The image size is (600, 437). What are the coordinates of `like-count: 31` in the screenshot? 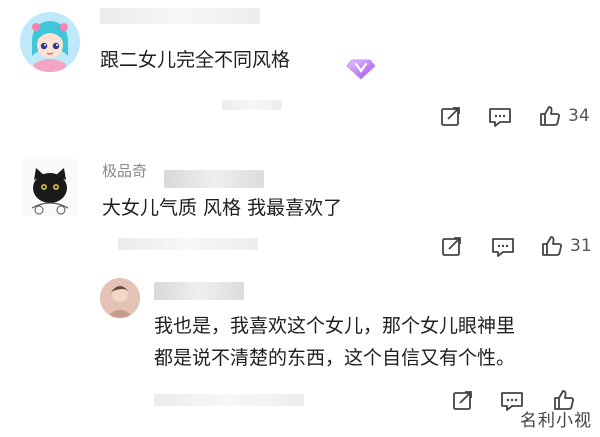 It's located at (581, 246).